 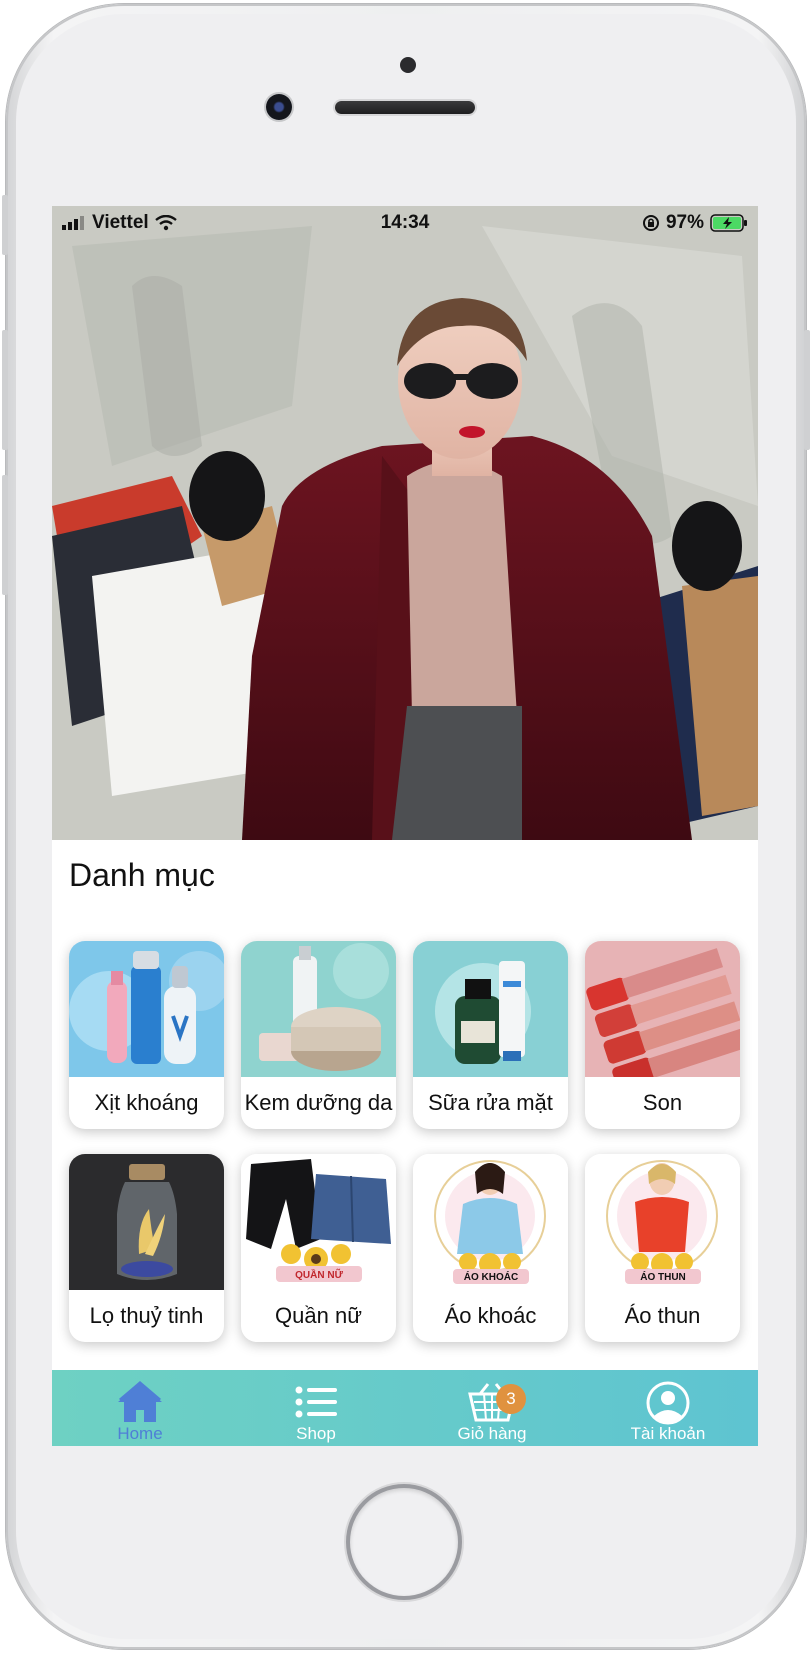 I want to click on category-card: Lọ thuỷ tinh, so click(x=146, y=1248).